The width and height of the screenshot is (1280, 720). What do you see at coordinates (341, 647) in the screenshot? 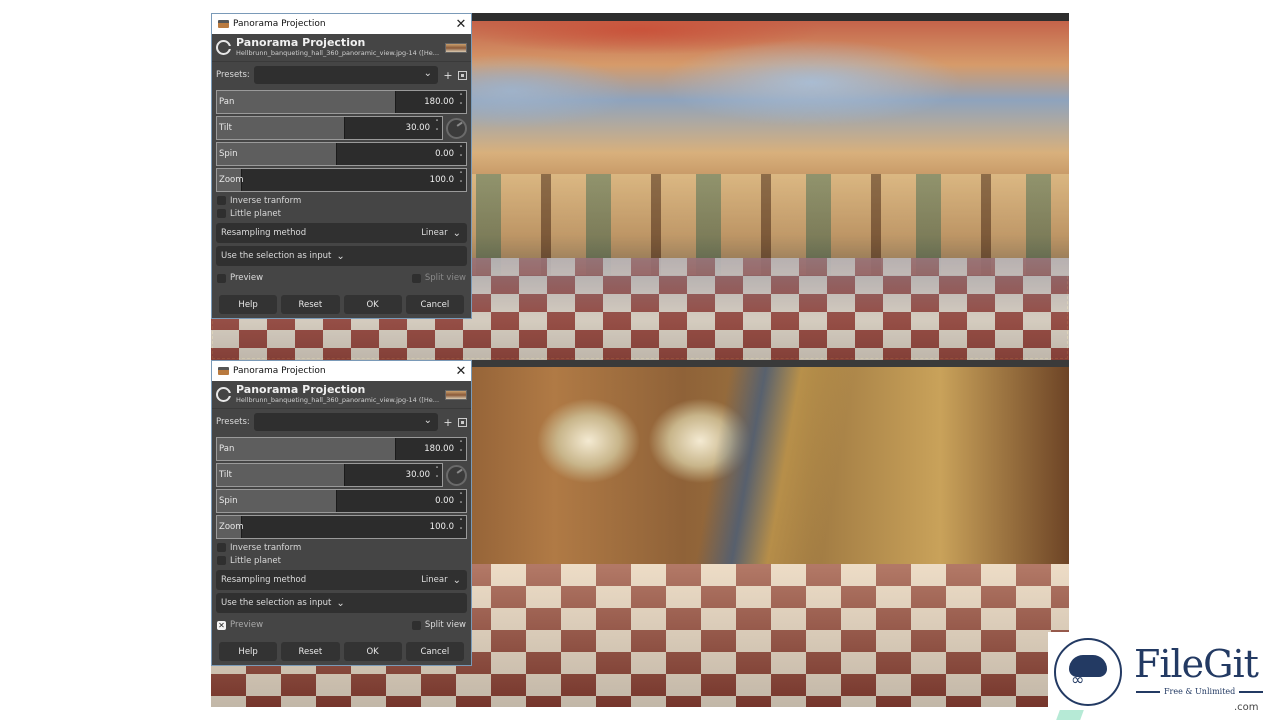
I see `dialog-buttons: Help Reset OK Cancel` at bounding box center [341, 647].